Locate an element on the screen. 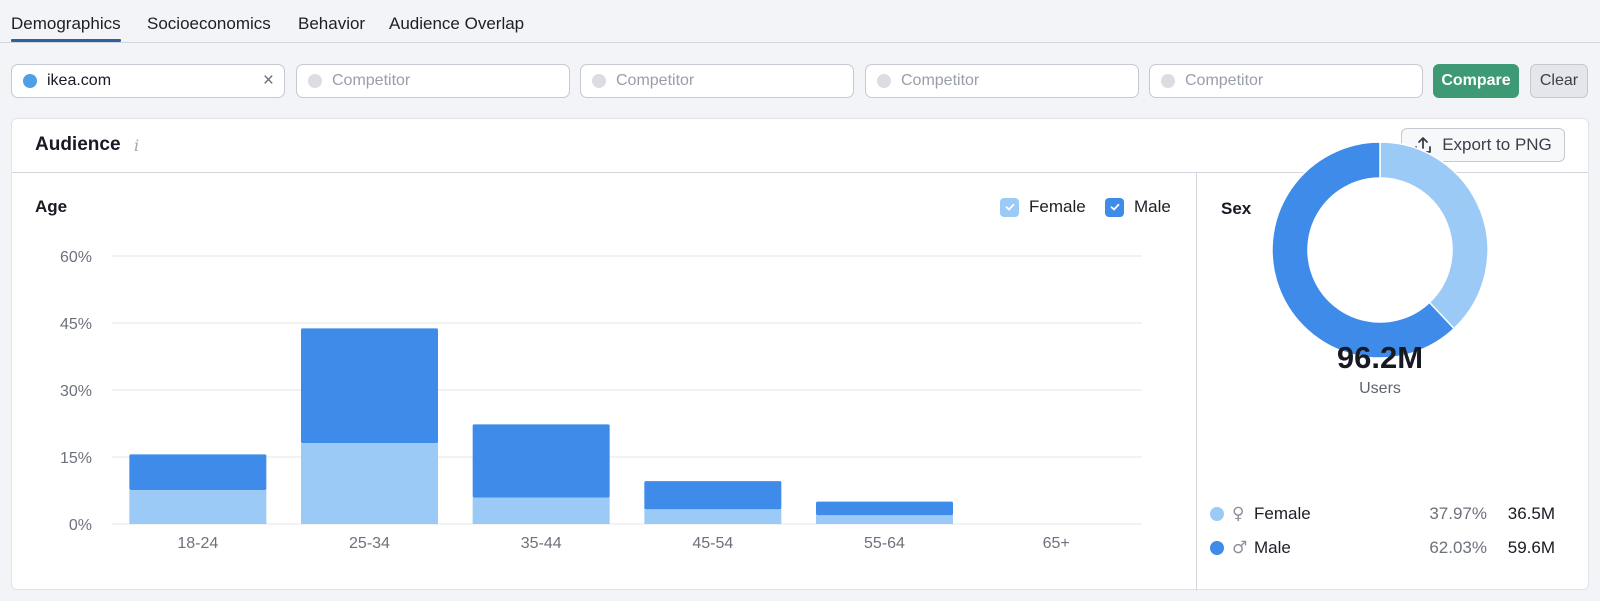 This screenshot has width=1600, height=601. clear-domain-icon: × is located at coordinates (268, 81).